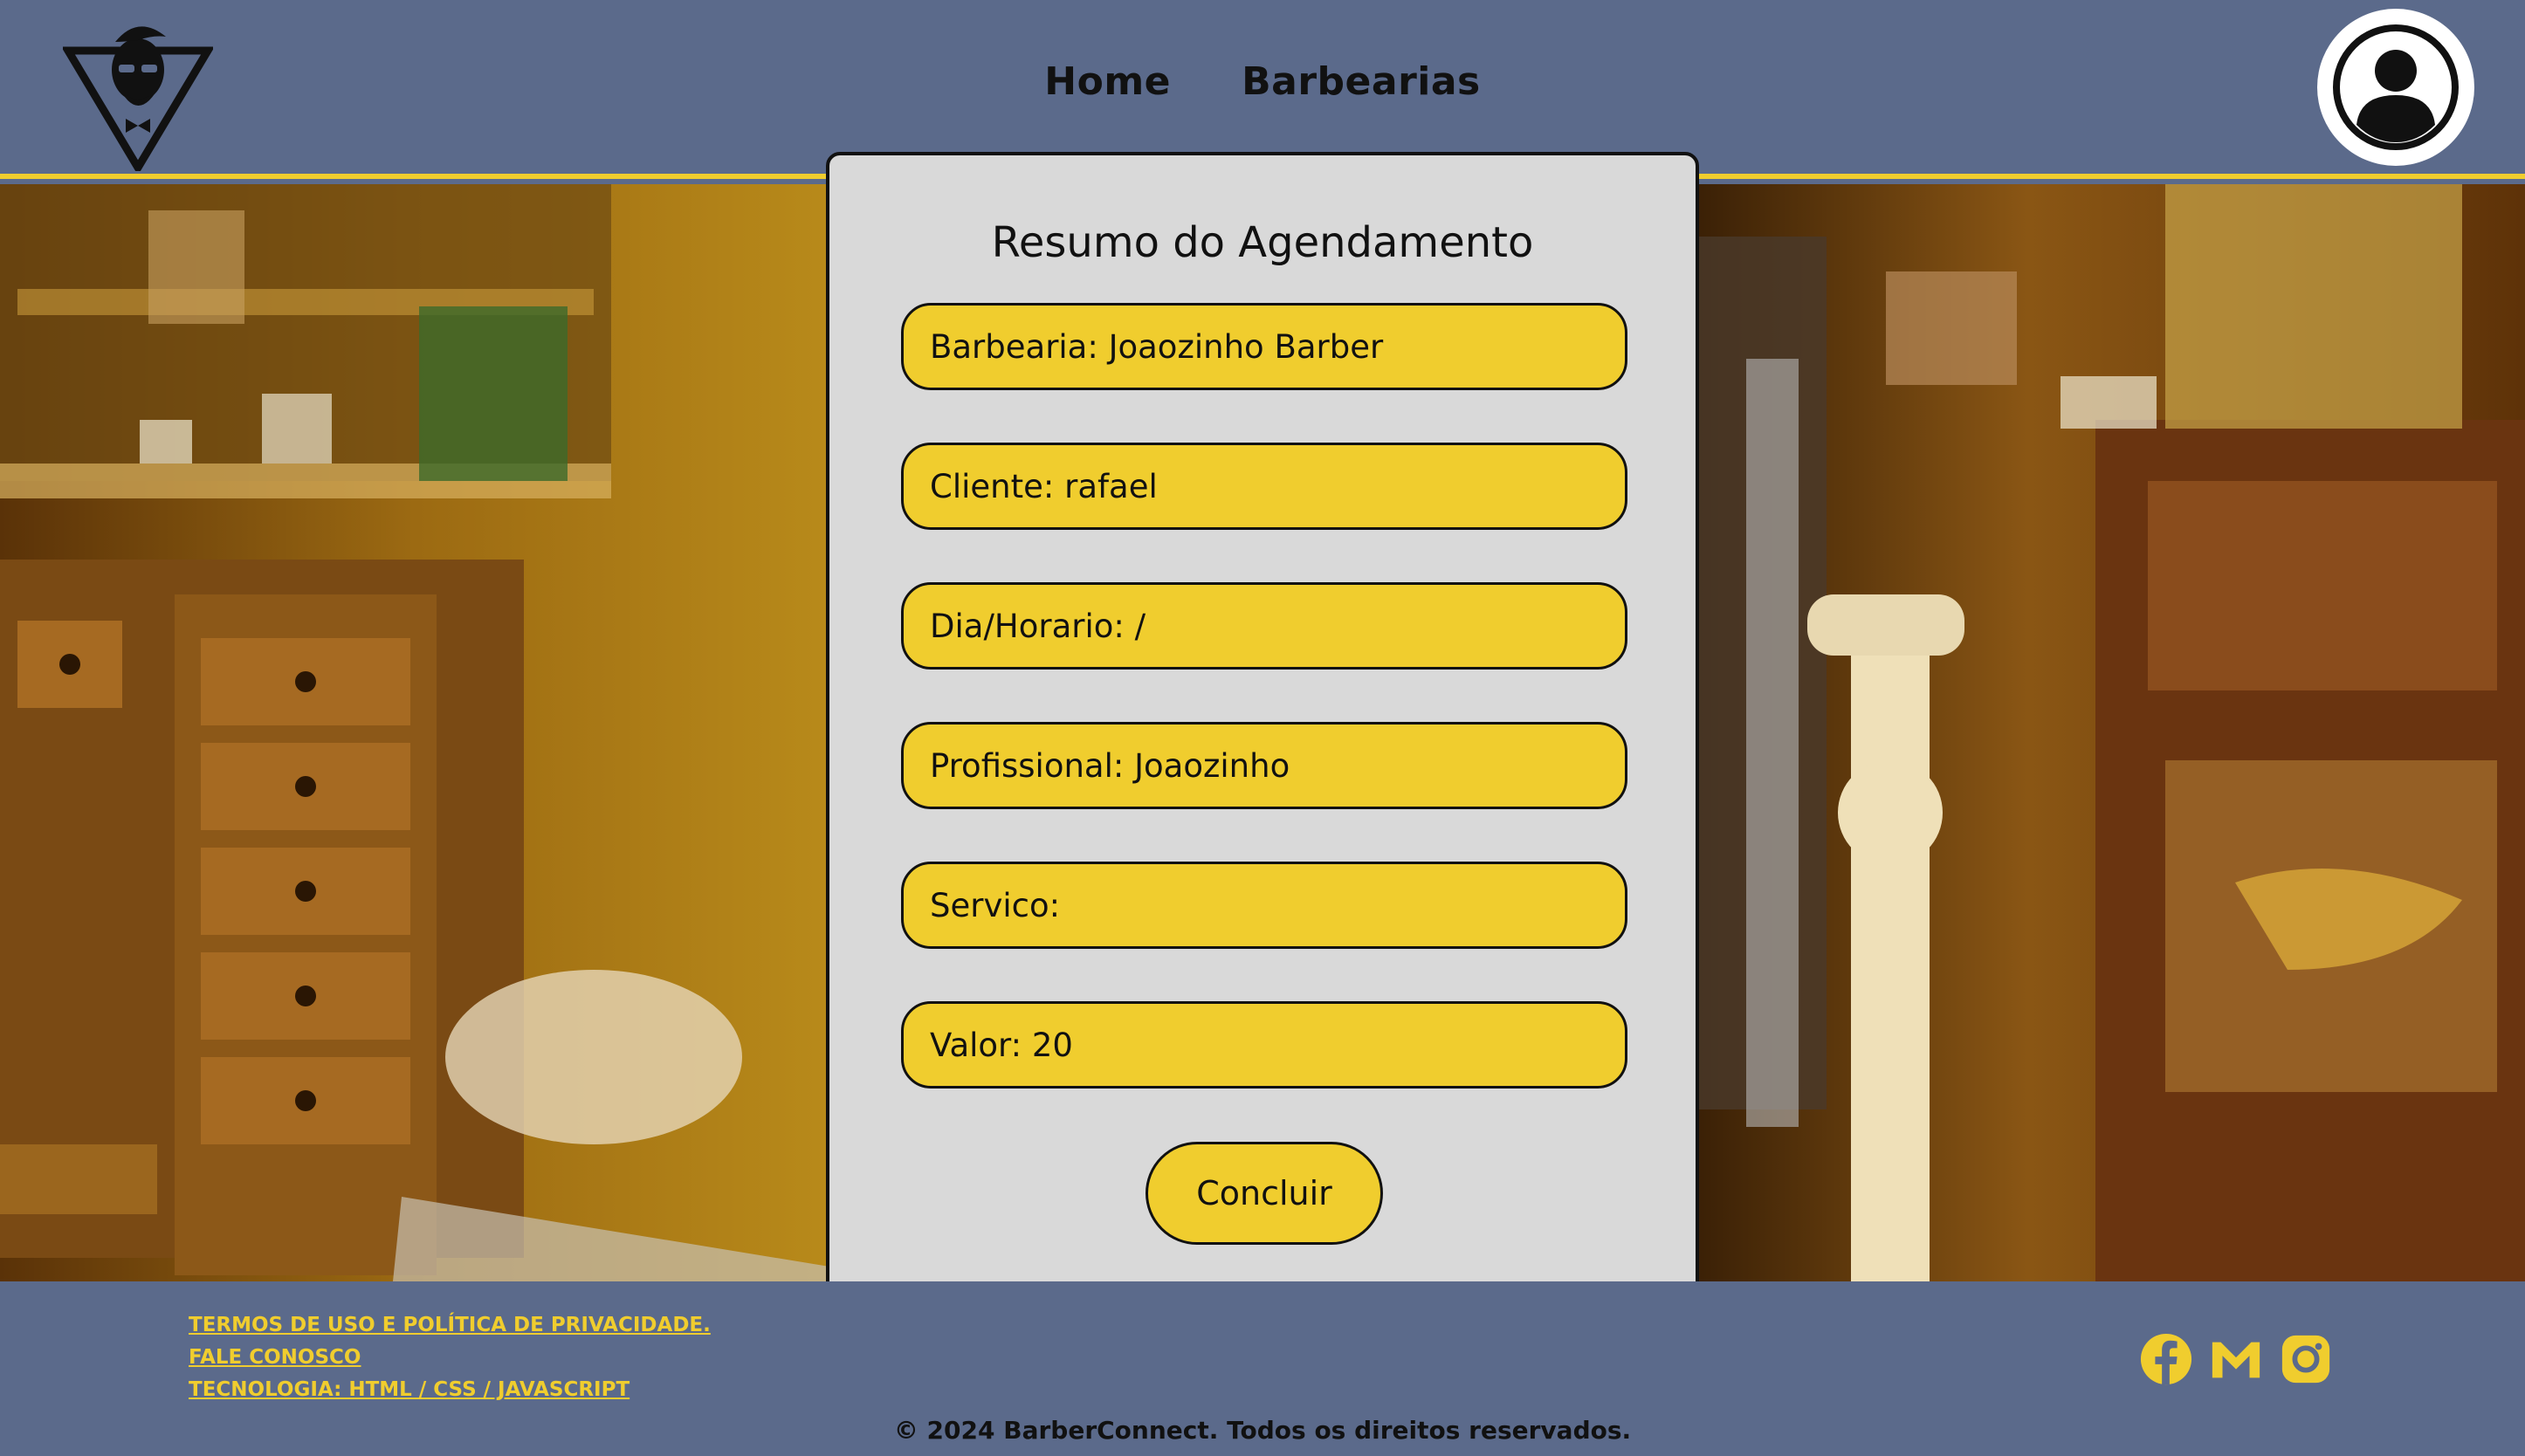 The height and width of the screenshot is (1456, 2525). I want to click on main-nav: Home Barbearias, so click(1262, 81).